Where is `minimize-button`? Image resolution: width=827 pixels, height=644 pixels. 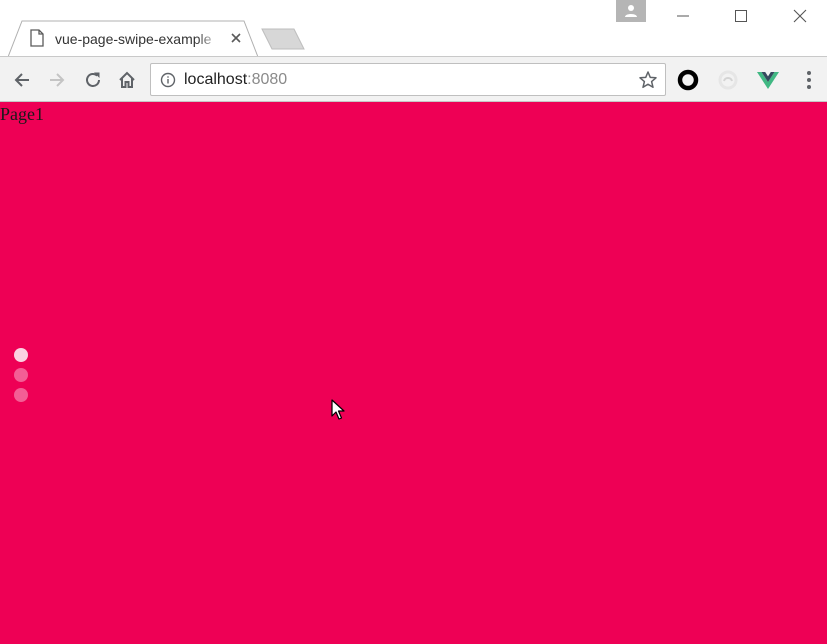
minimize-button is located at coordinates (683, 16).